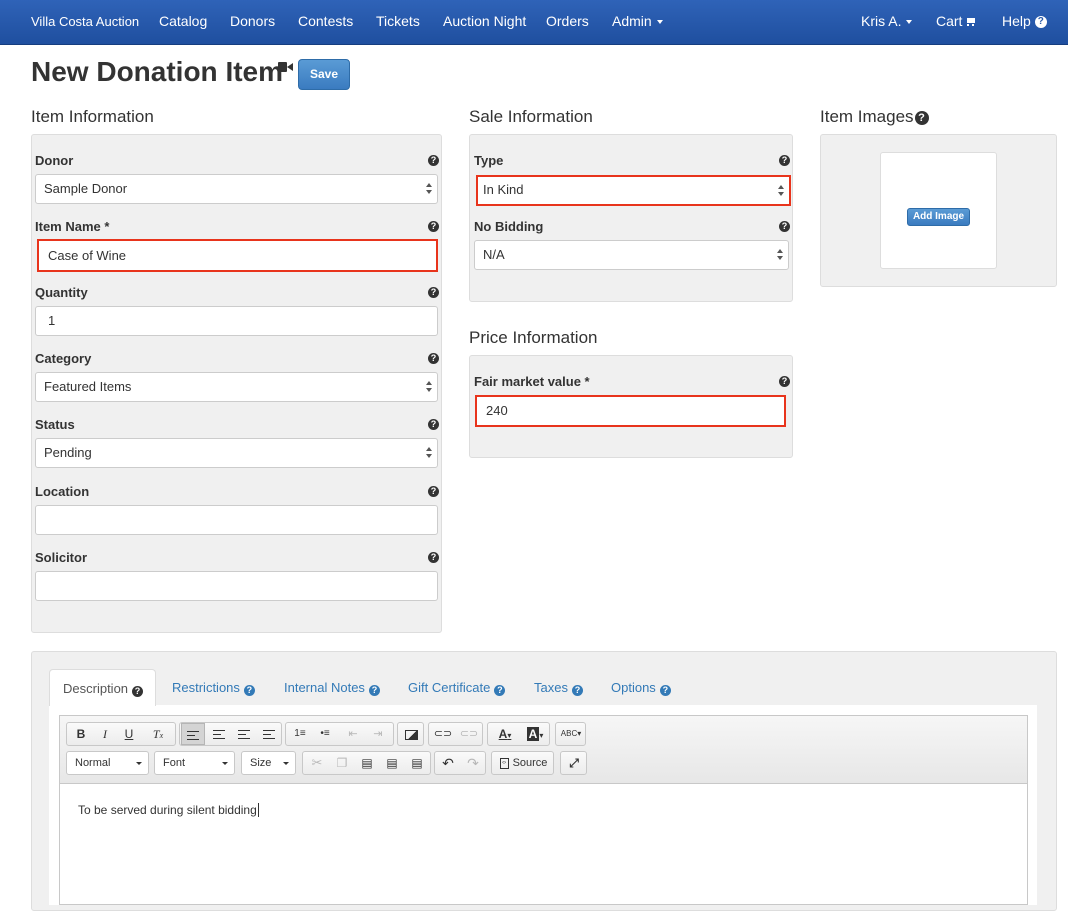 This screenshot has width=1068, height=911. I want to click on item-images-label: Item Images, so click(867, 116).